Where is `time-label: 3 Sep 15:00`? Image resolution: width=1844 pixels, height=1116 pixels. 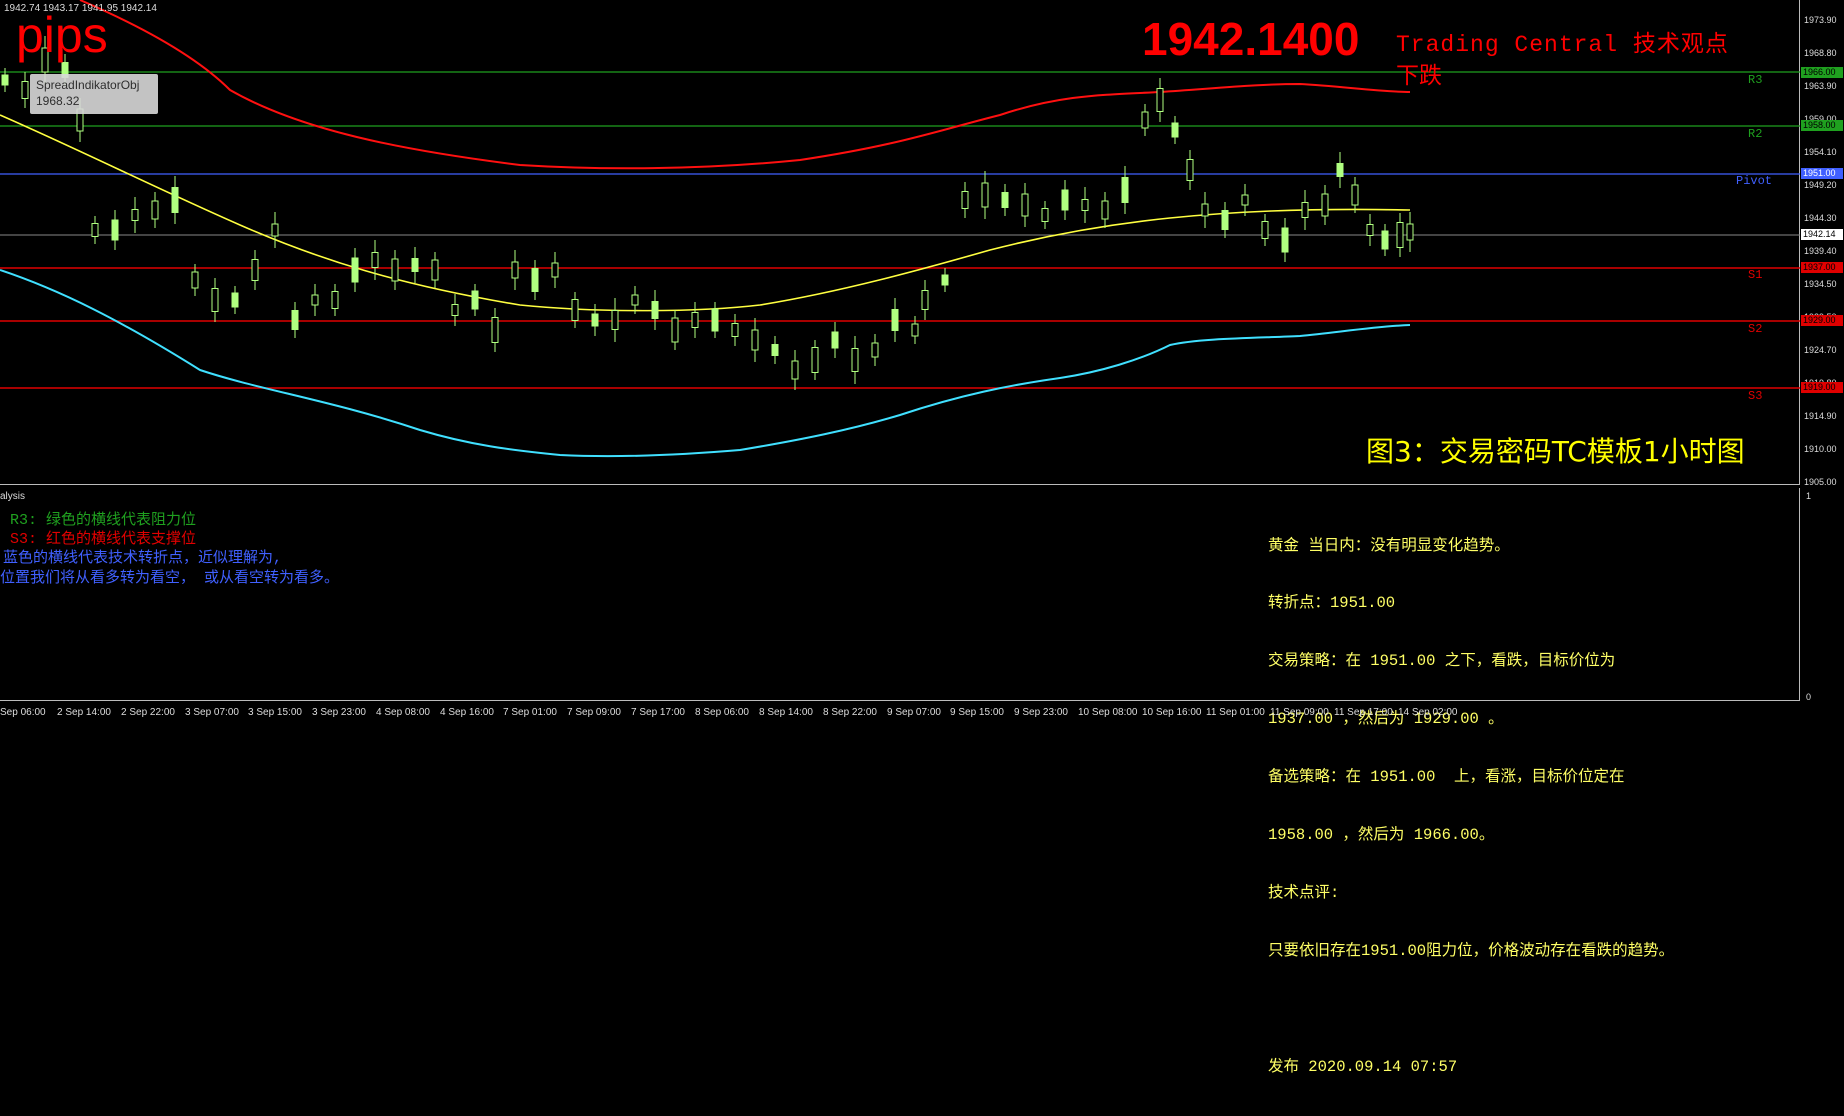 time-label: 3 Sep 15:00 is located at coordinates (275, 712).